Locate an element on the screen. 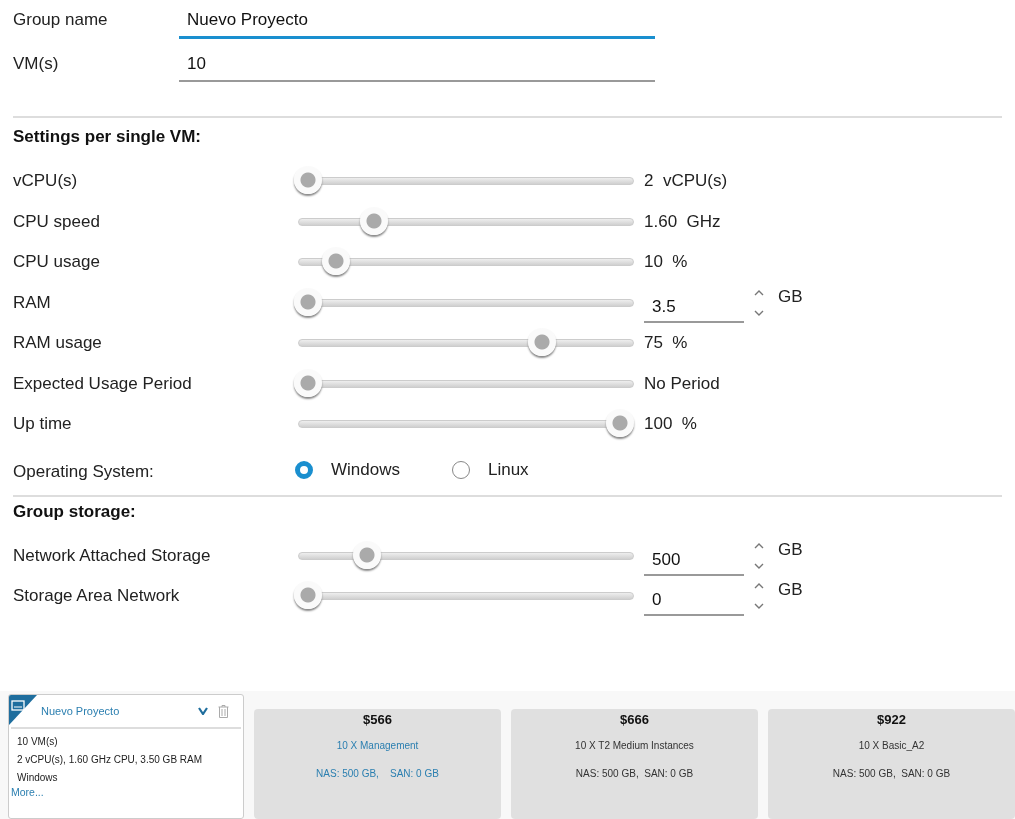 The width and height of the screenshot is (1015, 819). price: $922 is located at coordinates (891, 719).